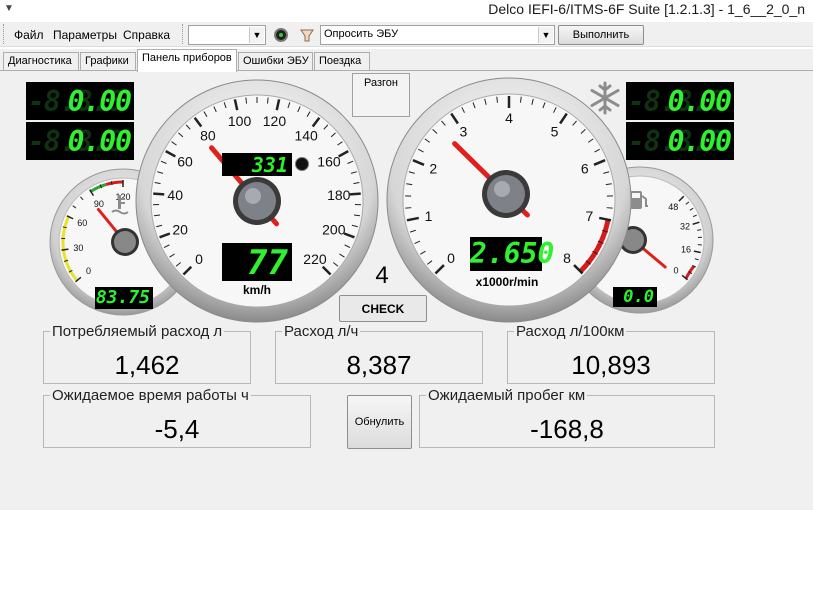 This screenshot has width=813, height=614. I want to click on gauge-tick-label: 40, so click(175, 195).